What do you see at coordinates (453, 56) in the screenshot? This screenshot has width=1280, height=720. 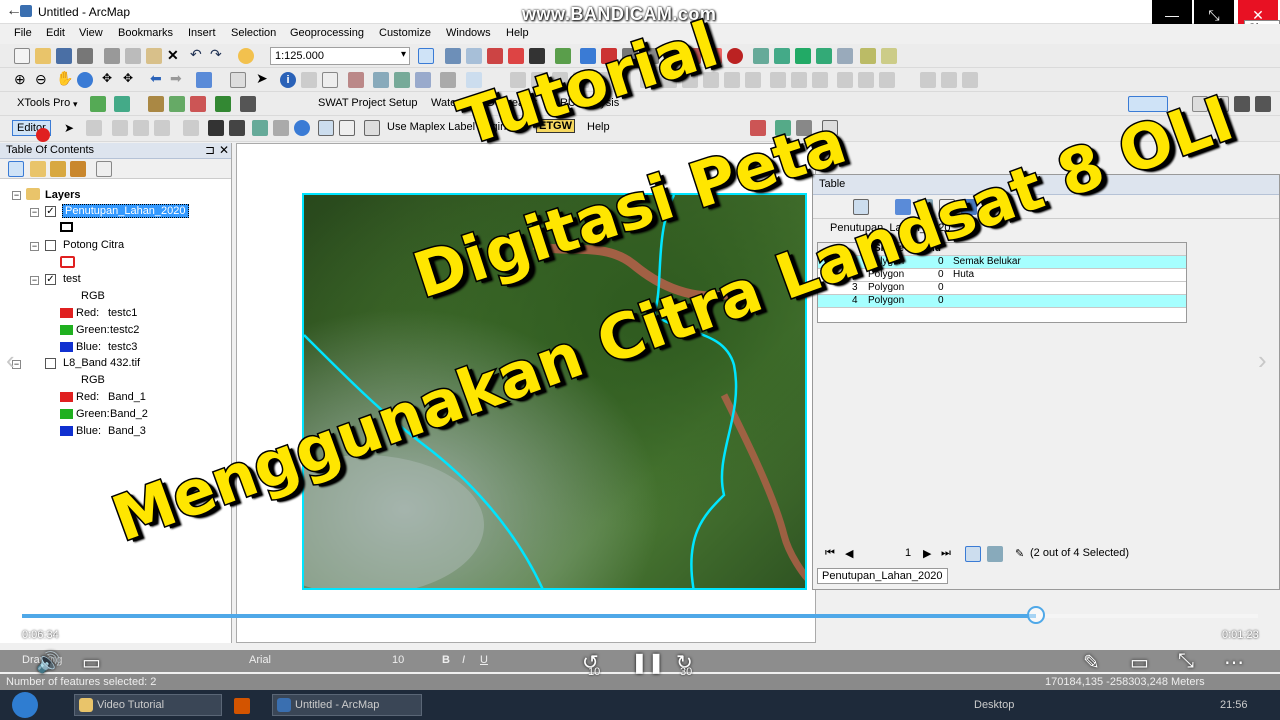 I see `table-of-contents-icon` at bounding box center [453, 56].